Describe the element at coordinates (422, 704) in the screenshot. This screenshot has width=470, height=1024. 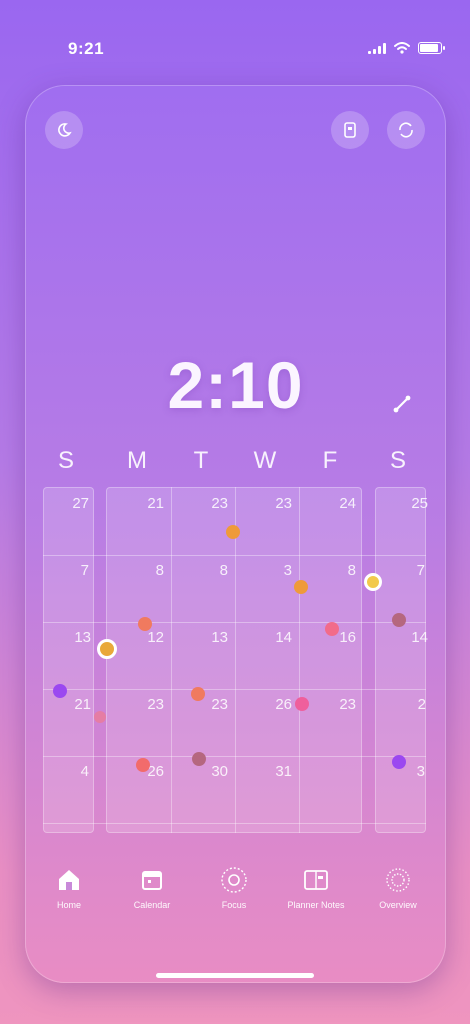
I see `day-cell: 2` at that location.